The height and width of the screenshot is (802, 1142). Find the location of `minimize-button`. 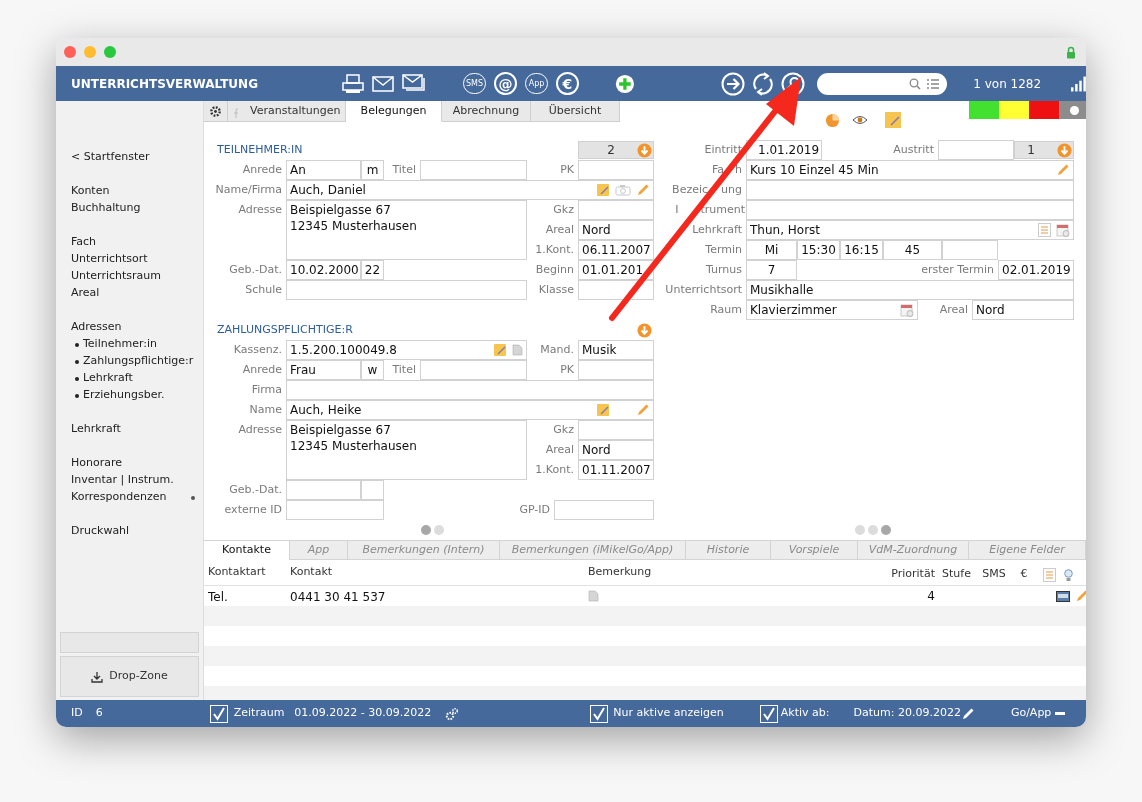

minimize-button is located at coordinates (90, 52).